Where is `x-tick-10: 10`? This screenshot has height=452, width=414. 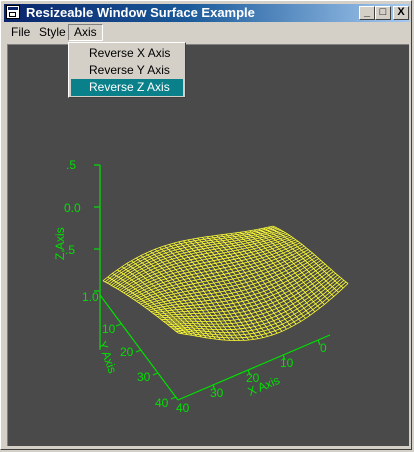 x-tick-10: 10 is located at coordinates (287, 363).